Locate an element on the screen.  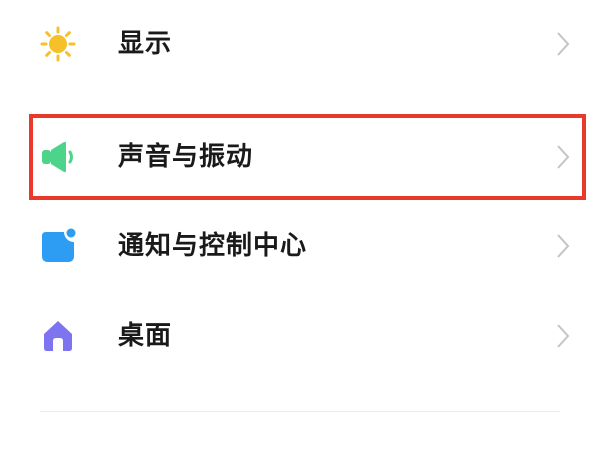
notification-icon is located at coordinates (58, 246).